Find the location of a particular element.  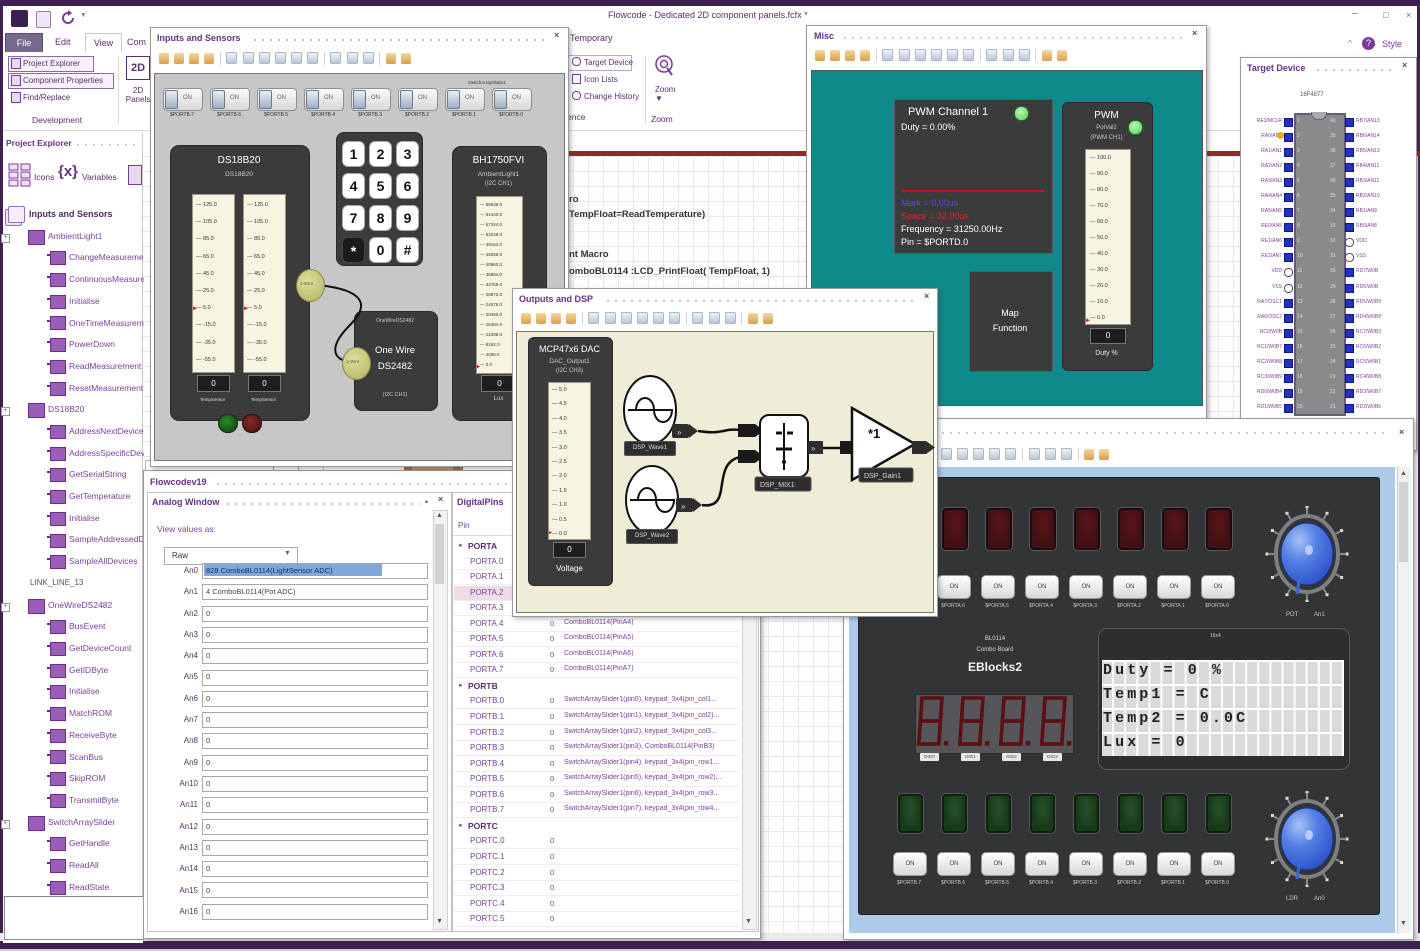

svg-text: DSP_Gain1 is located at coordinates (882, 476).